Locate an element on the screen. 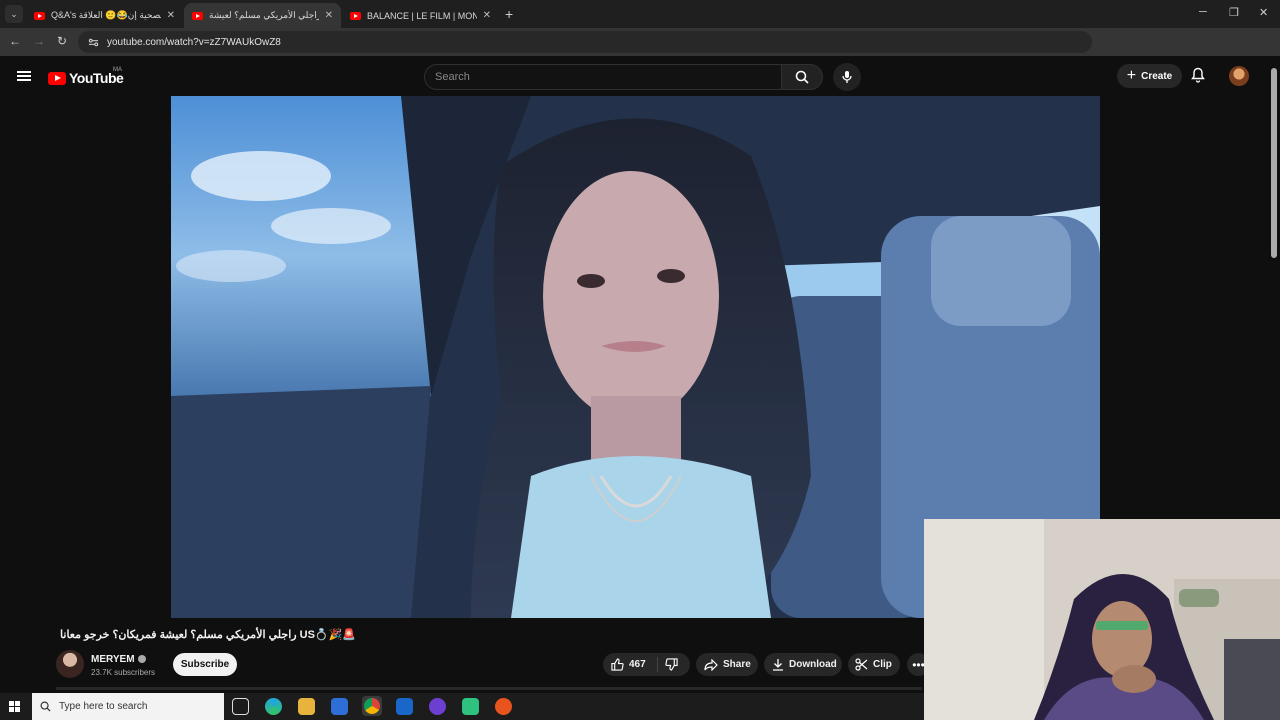 The width and height of the screenshot is (1280, 720). tab-title: BALANCE | LE FILM | MON TOU is located at coordinates (422, 15).